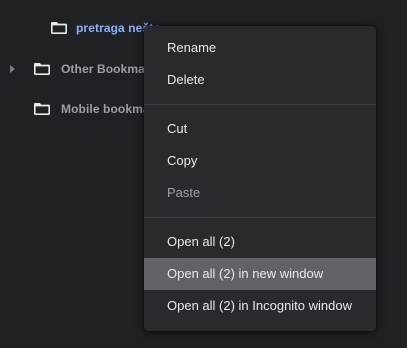 The height and width of the screenshot is (348, 407). What do you see at coordinates (12, 69) in the screenshot?
I see `chevron-right-icon` at bounding box center [12, 69].